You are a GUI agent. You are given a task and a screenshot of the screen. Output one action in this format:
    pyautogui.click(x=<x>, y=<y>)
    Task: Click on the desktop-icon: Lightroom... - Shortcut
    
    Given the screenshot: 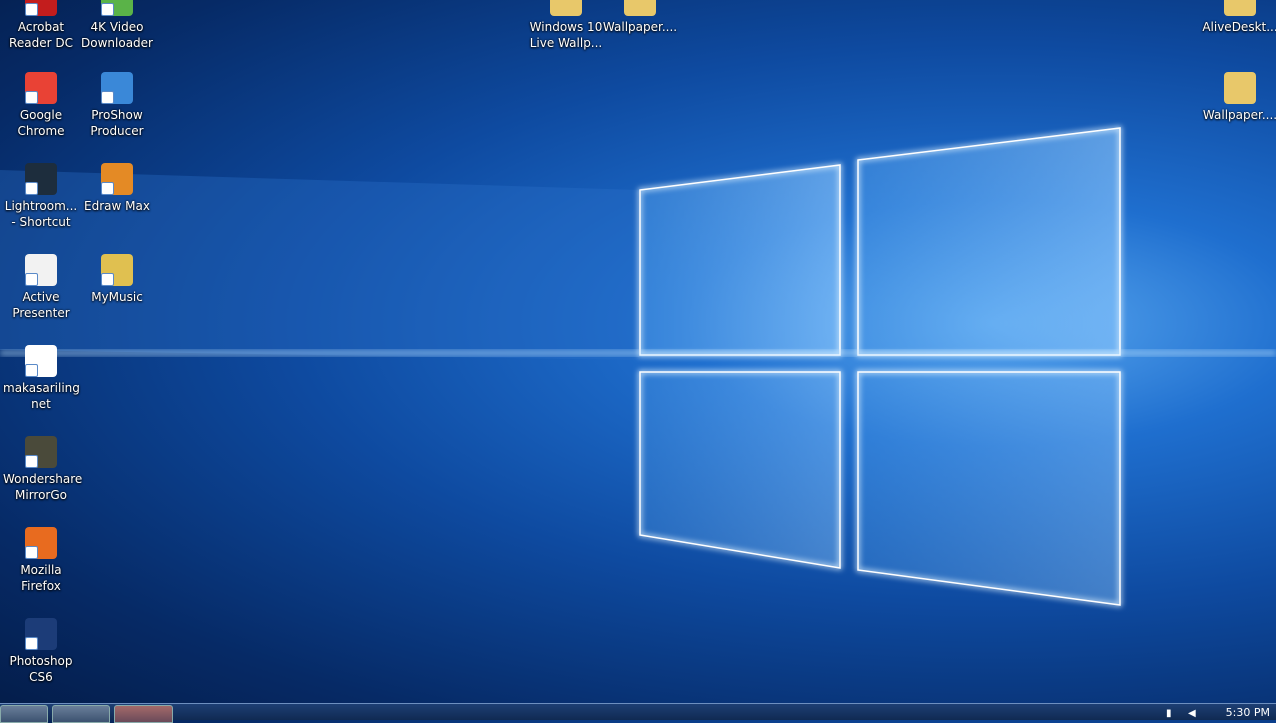 What is the action you would take?
    pyautogui.click(x=41, y=196)
    